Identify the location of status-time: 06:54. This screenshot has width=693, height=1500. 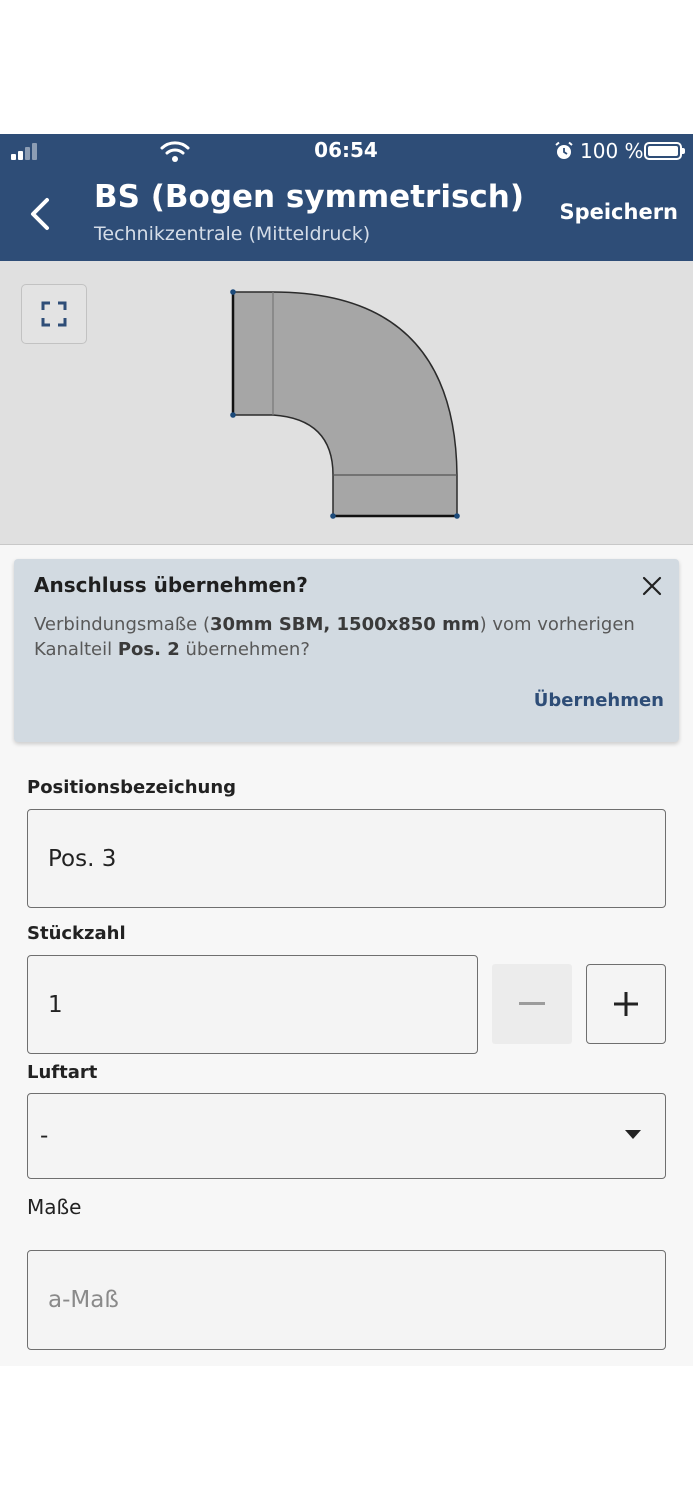
(346, 150).